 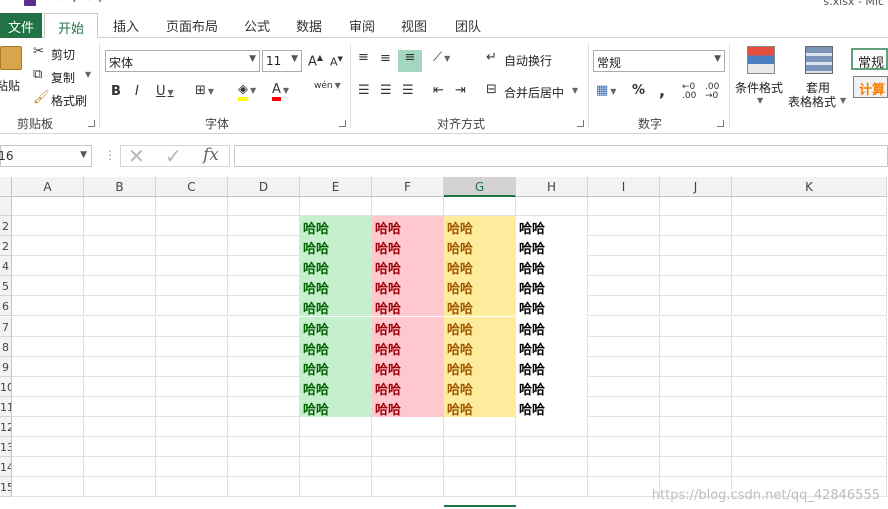 What do you see at coordinates (6, 487) in the screenshot?
I see `row-header: 15` at bounding box center [6, 487].